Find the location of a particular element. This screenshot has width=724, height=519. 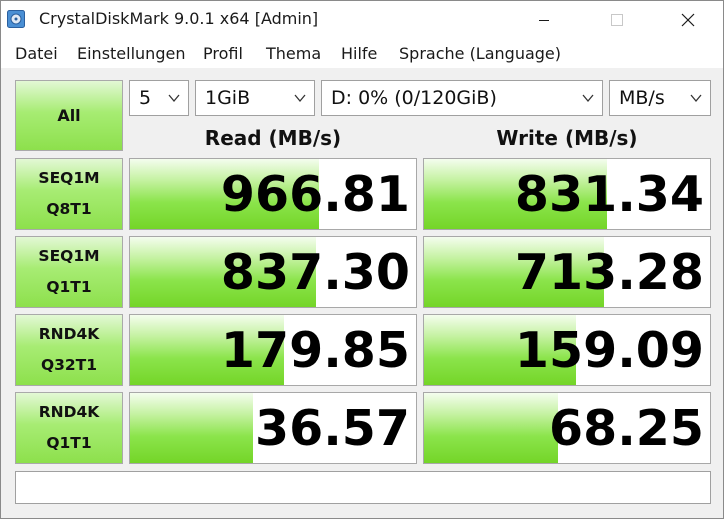

read-result-seq1m-q1t1: 837.30 is located at coordinates (273, 272).